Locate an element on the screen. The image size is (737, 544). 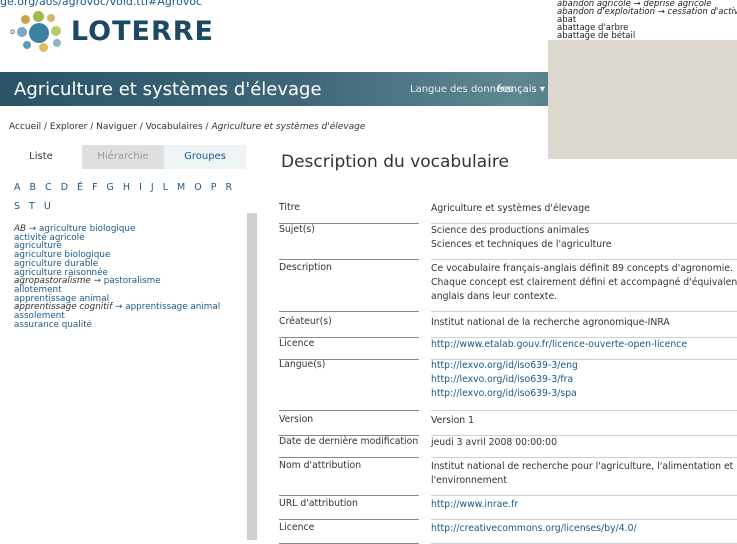
property-value: http://www.inrae.fr is located at coordinates (584, 509).